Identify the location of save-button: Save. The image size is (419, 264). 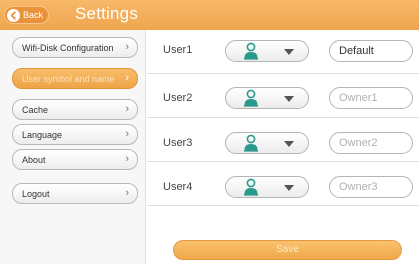
(287, 250).